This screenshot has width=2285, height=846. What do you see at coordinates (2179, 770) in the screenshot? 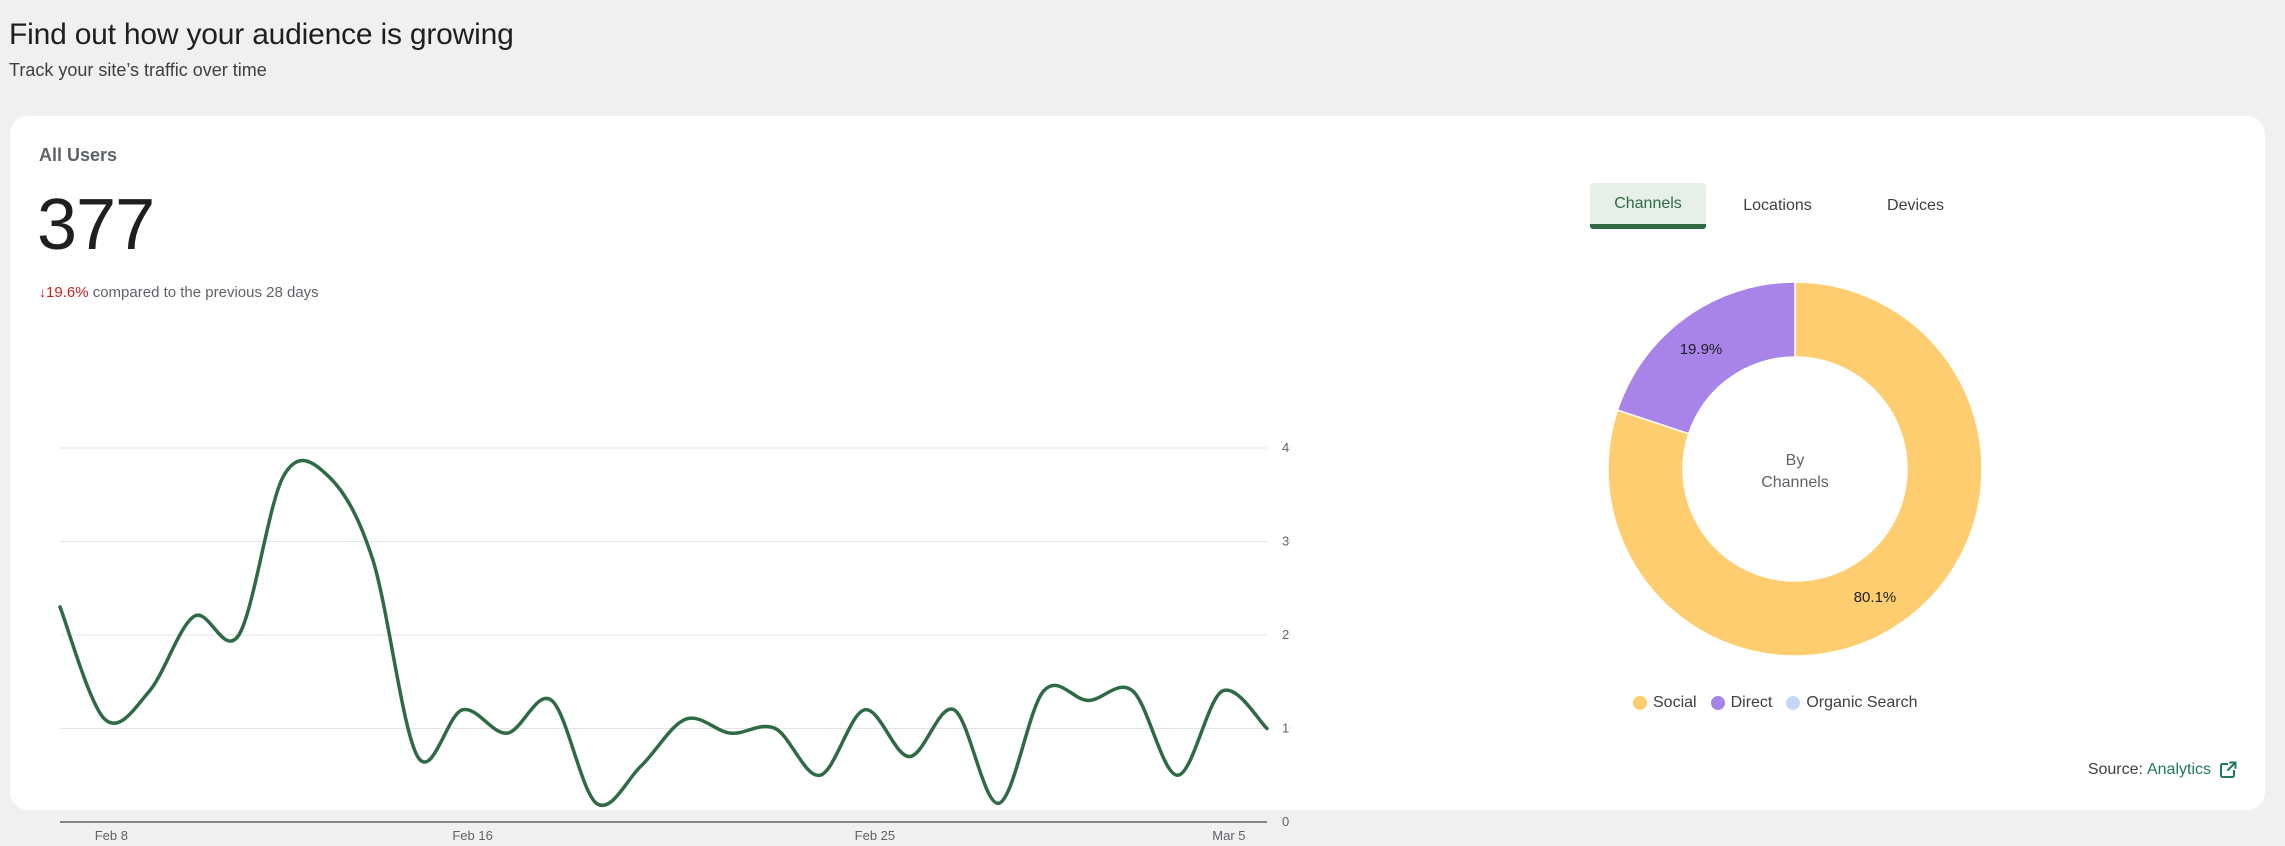
I see `analytics-link: Analytics` at bounding box center [2179, 770].